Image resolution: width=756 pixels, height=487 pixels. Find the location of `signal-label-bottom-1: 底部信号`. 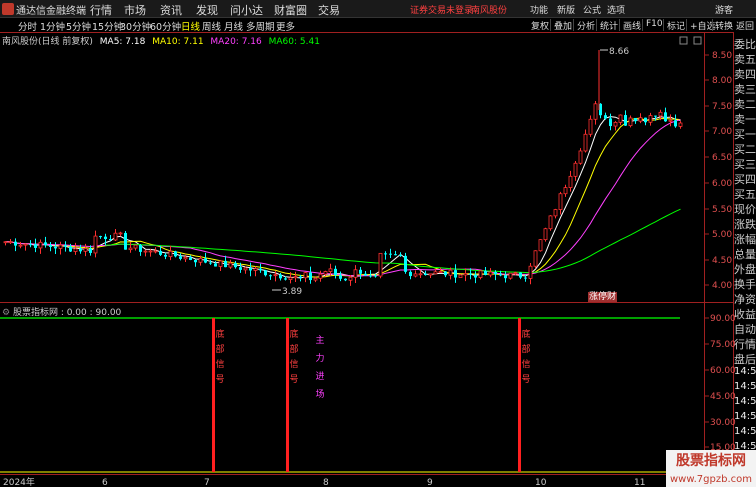

signal-label-bottom-1: 底部信号 is located at coordinates (220, 357).